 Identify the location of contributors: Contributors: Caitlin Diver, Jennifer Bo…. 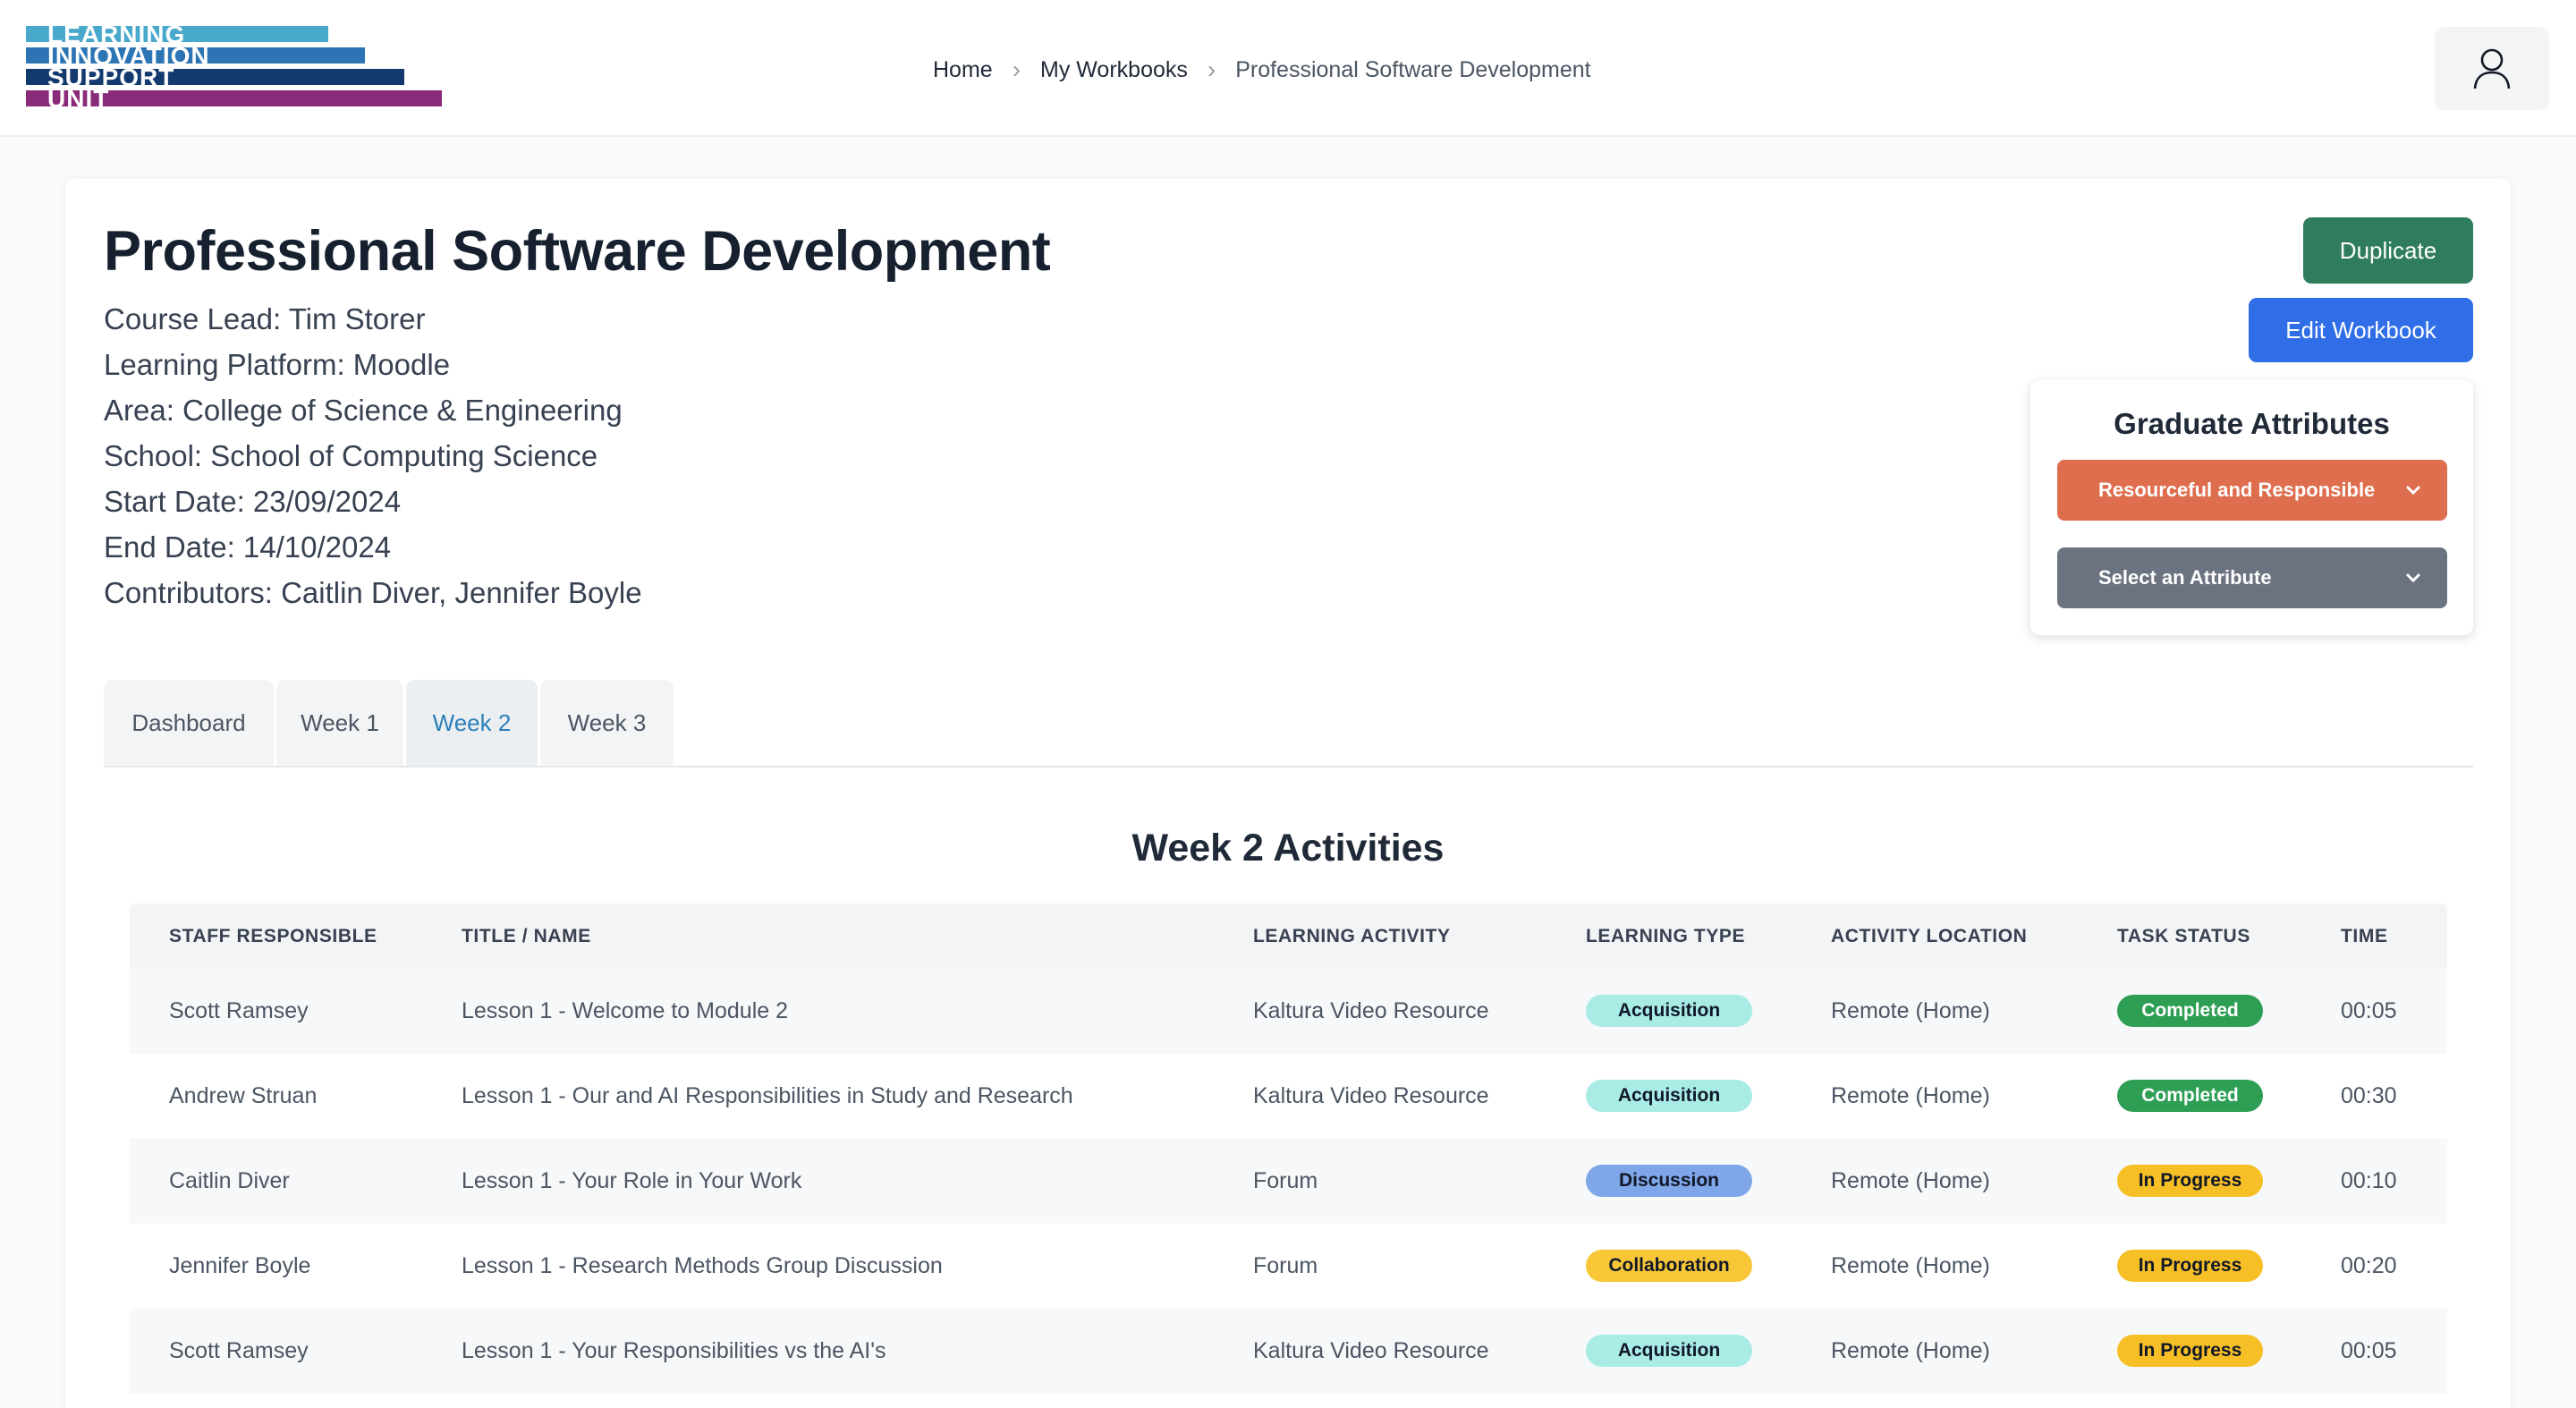
(373, 592).